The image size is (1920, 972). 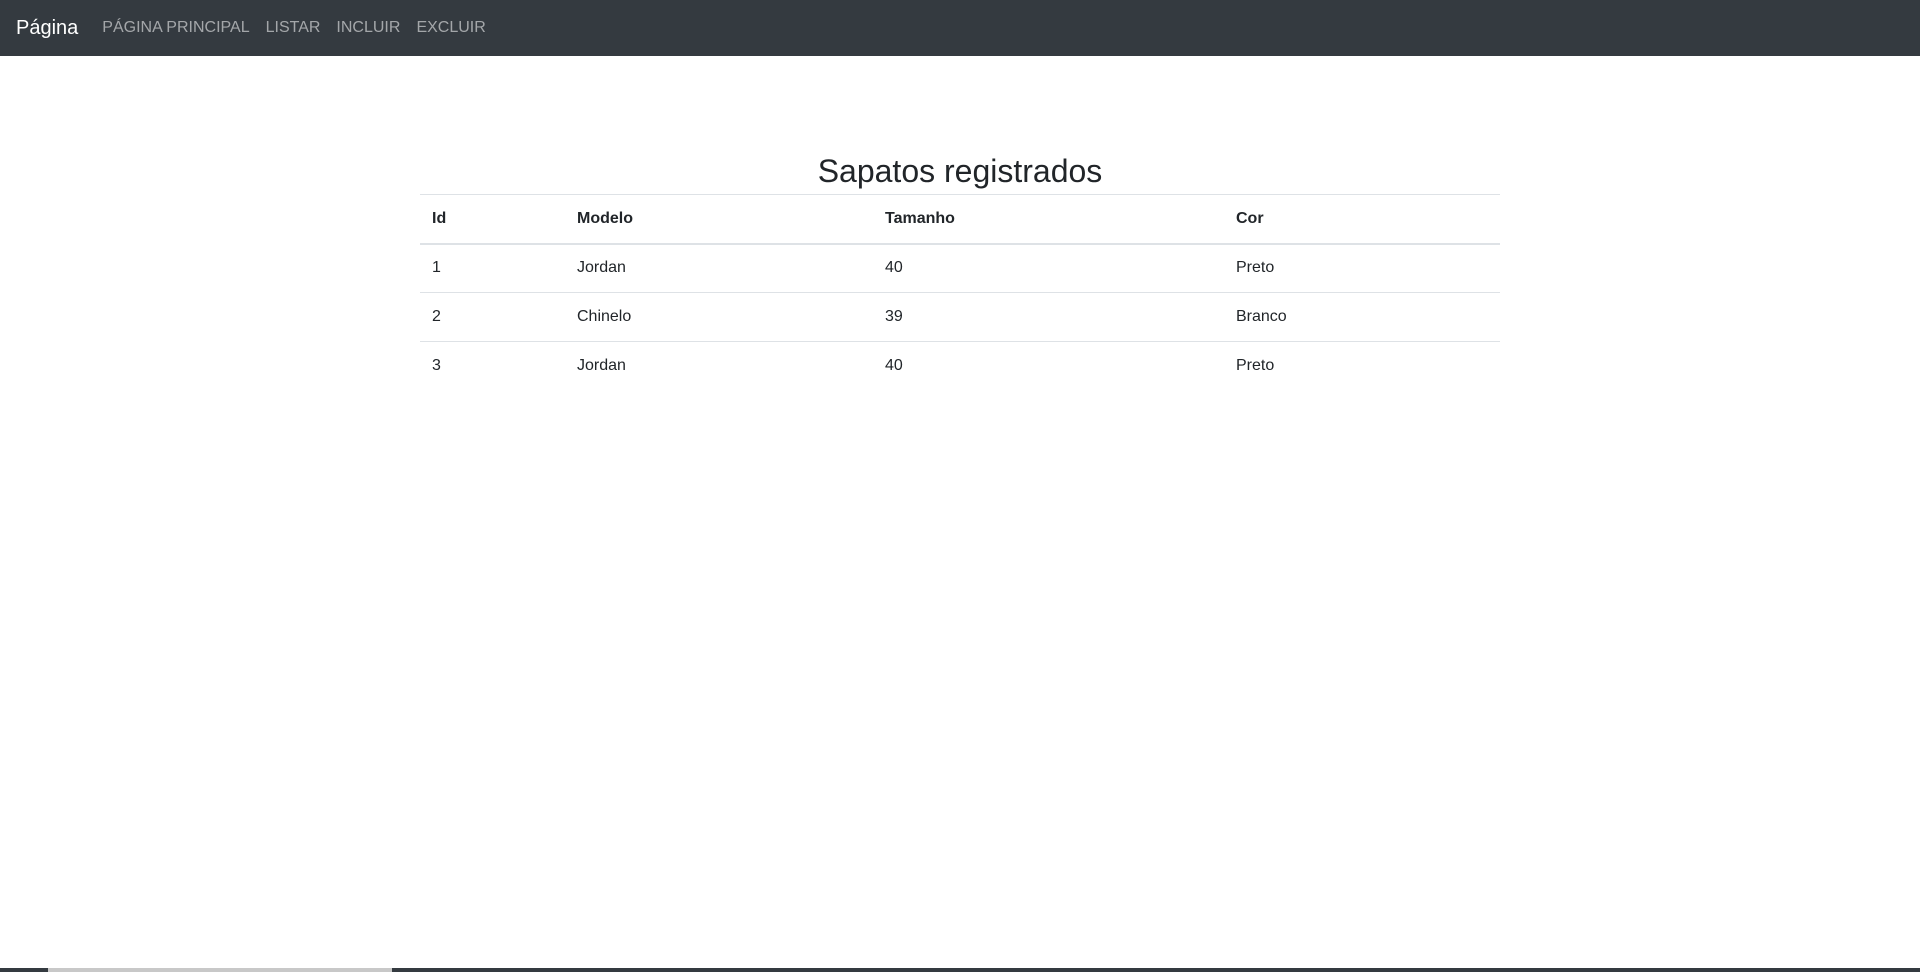 What do you see at coordinates (492, 219) in the screenshot?
I see `column-header-id: Id` at bounding box center [492, 219].